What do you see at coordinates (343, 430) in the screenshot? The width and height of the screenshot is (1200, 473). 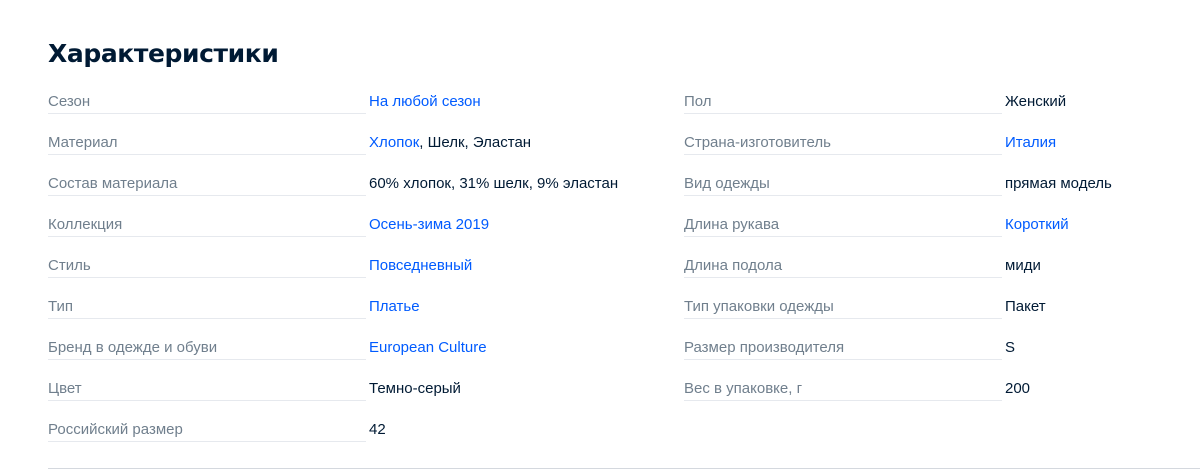 I see `spec-row: Российский размер 42` at bounding box center [343, 430].